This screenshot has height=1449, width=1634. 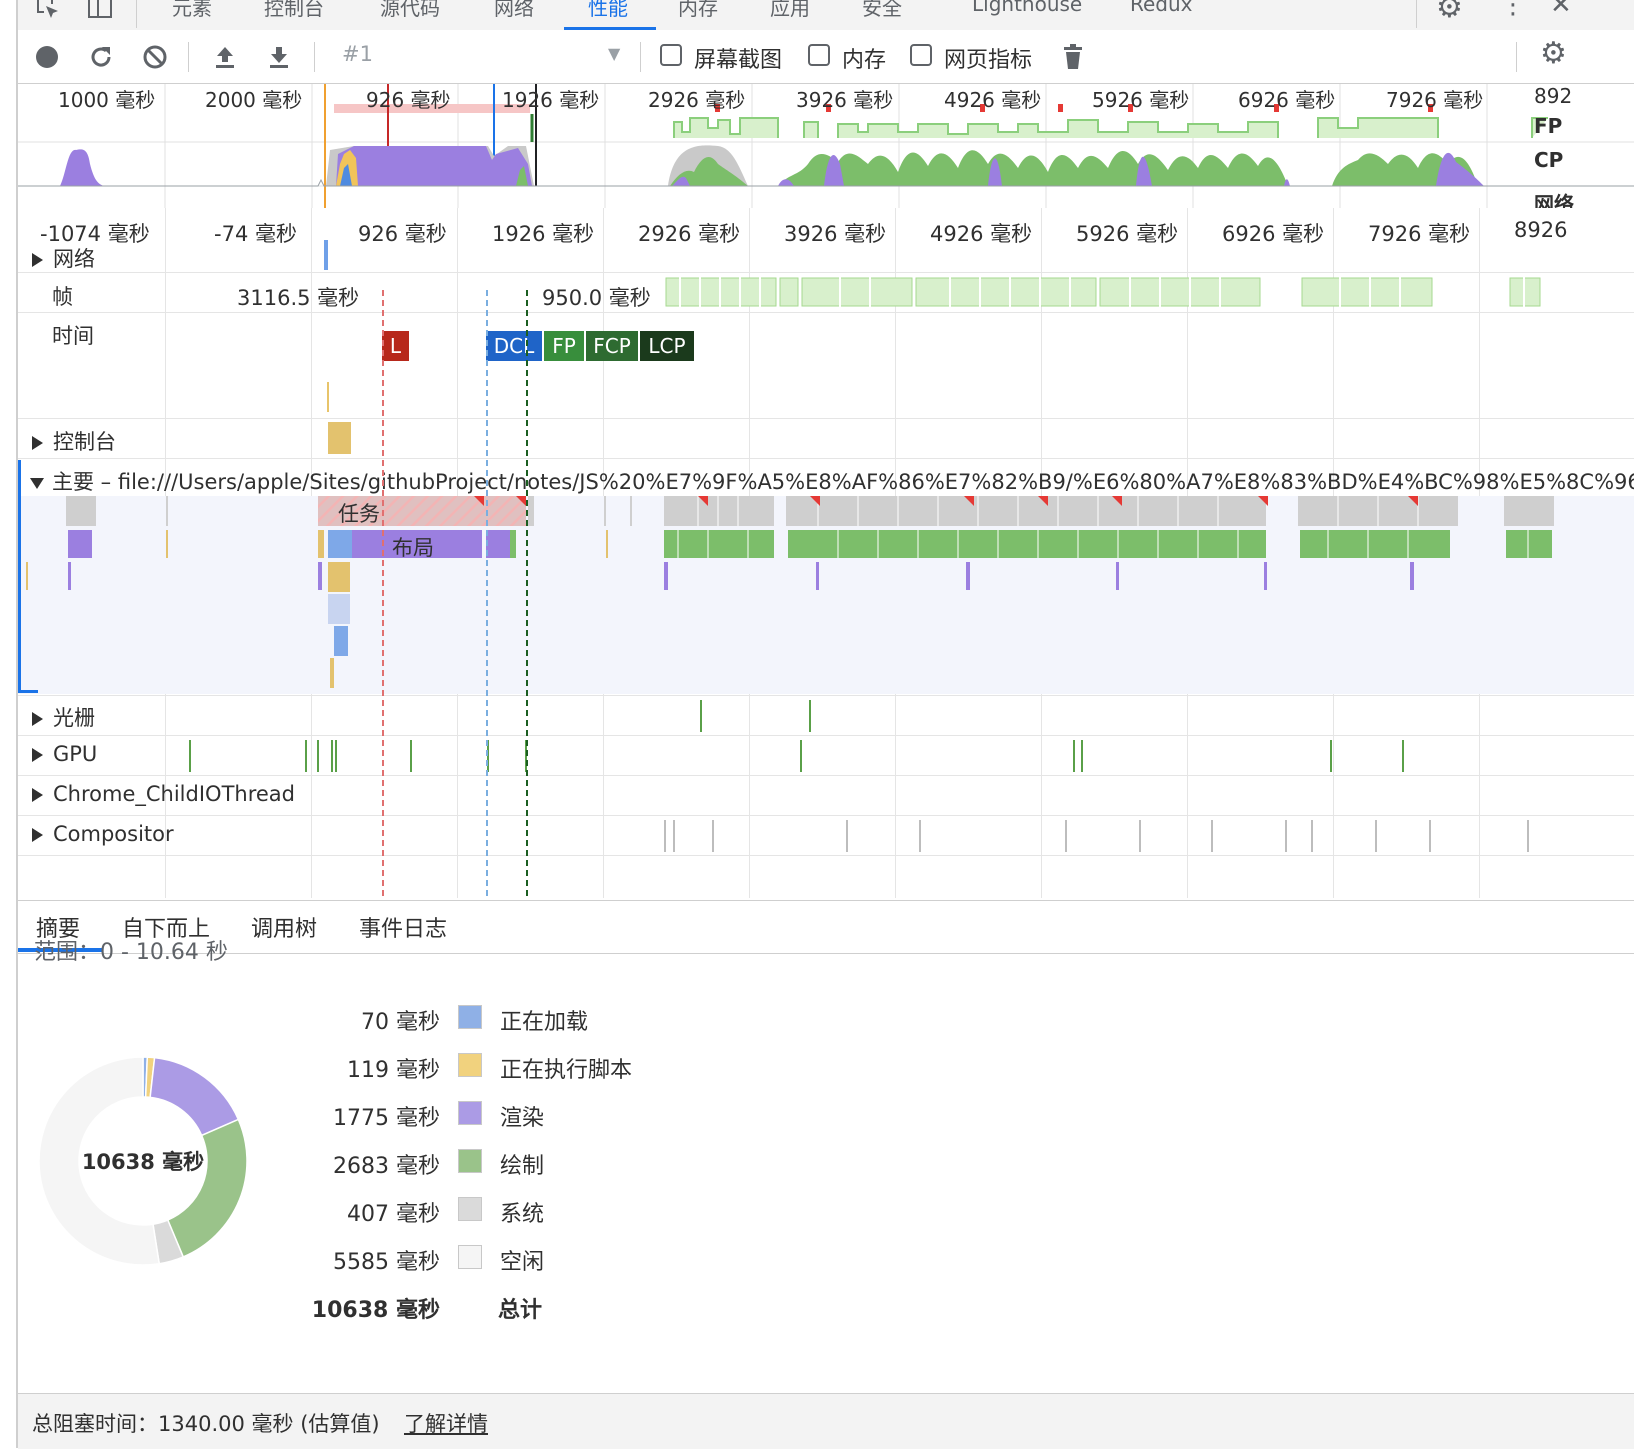 I want to click on ruler-tick: -74 毫秒, so click(x=255, y=234).